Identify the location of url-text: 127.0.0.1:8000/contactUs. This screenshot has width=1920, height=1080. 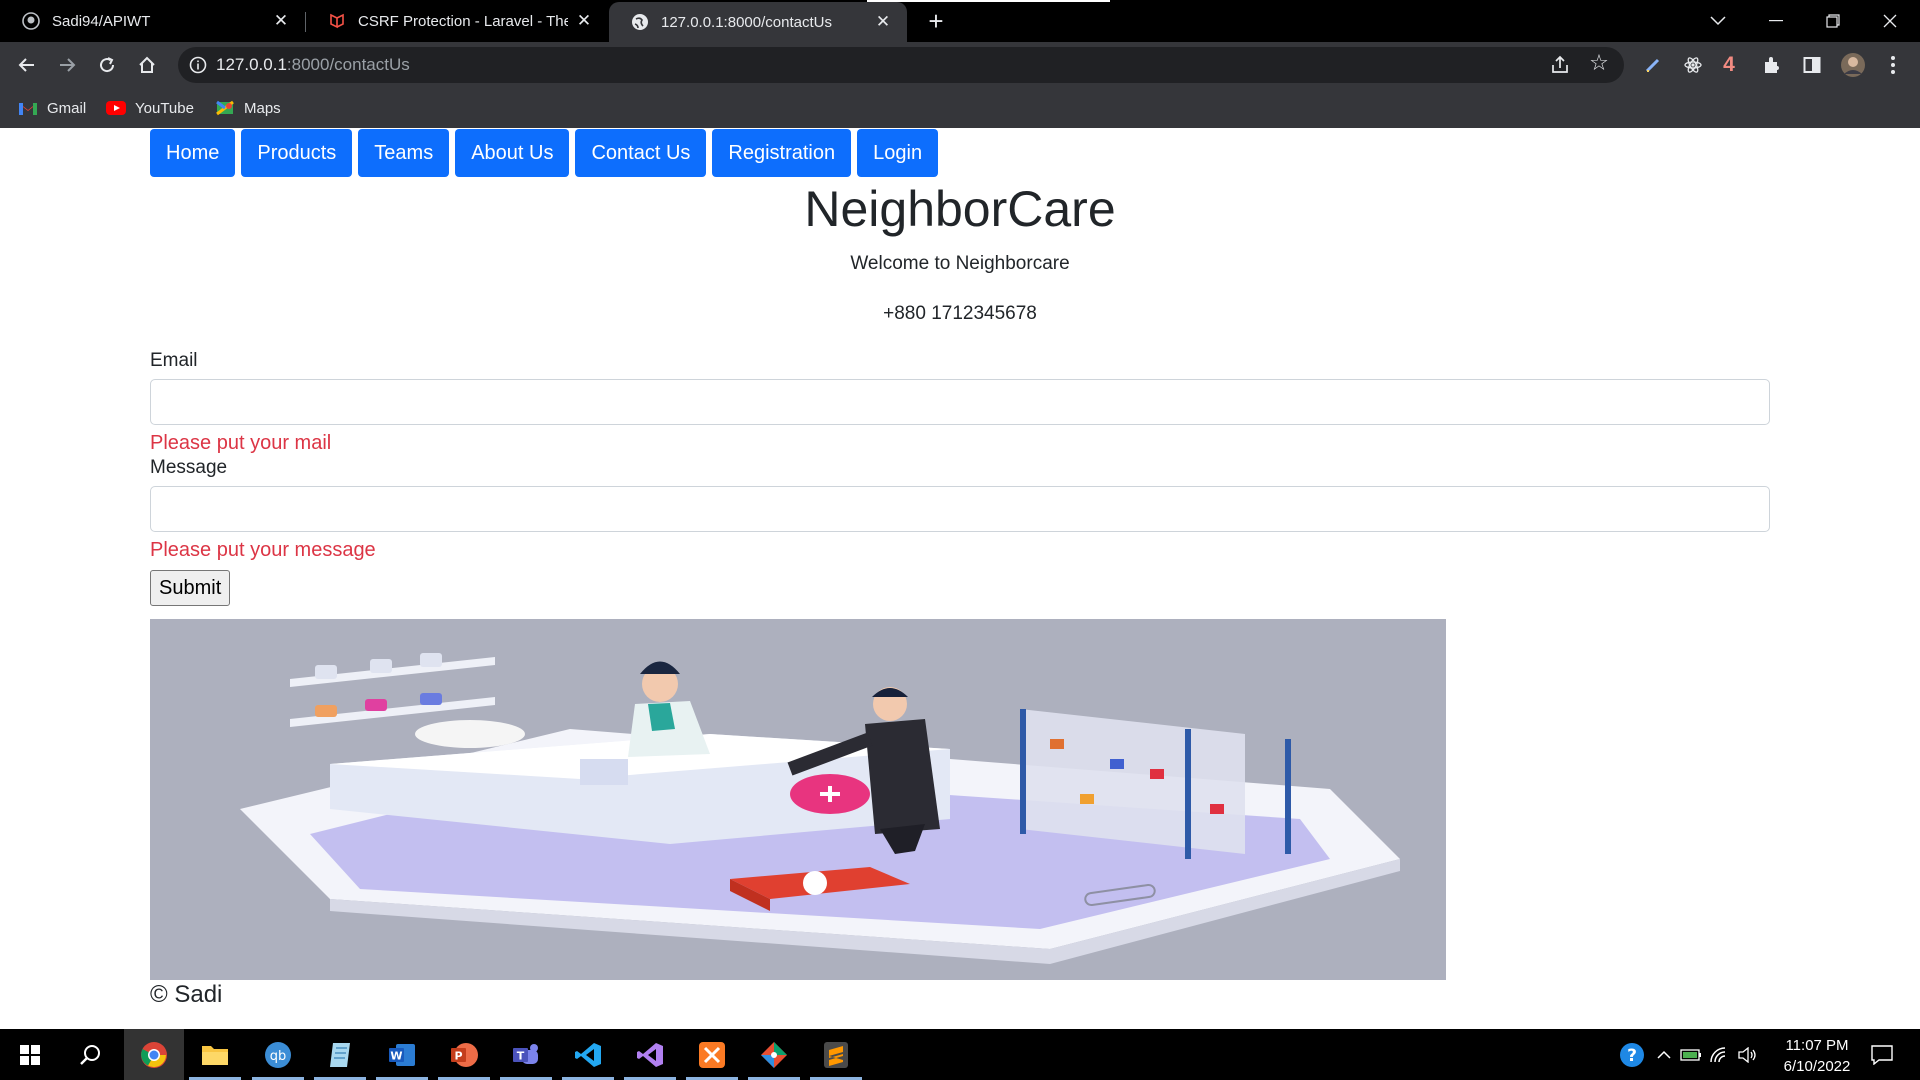
(313, 65).